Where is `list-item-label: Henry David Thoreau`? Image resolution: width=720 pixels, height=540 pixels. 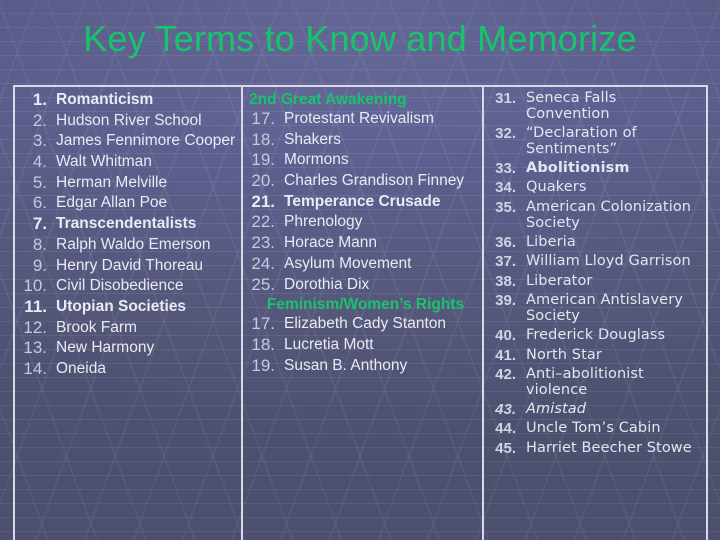 list-item-label: Henry David Thoreau is located at coordinates (130, 265).